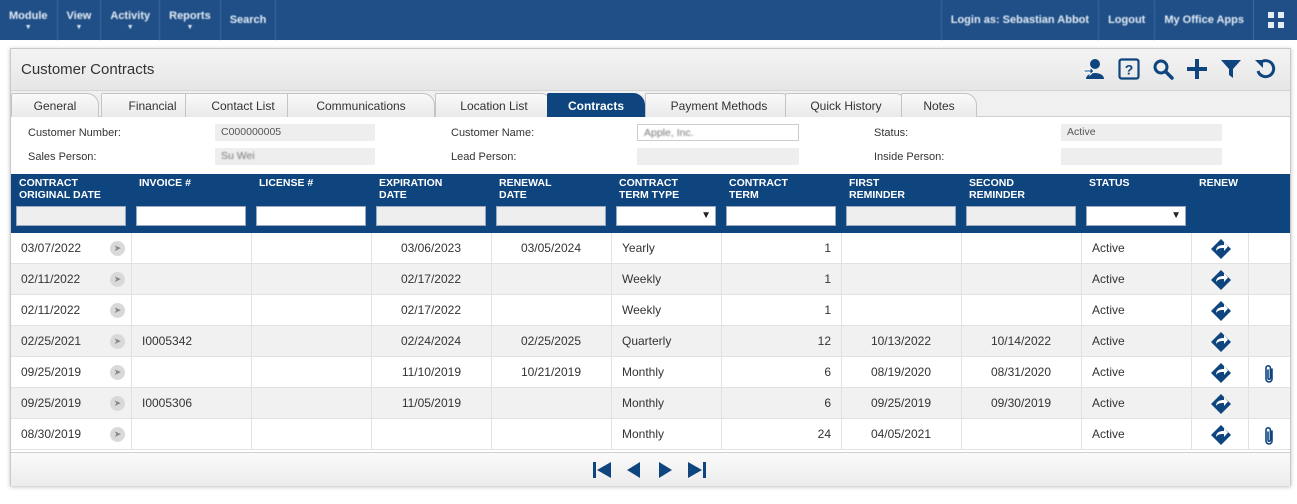 The height and width of the screenshot is (504, 1297). I want to click on cell-second-reminder: 08/31/2020, so click(1022, 372).